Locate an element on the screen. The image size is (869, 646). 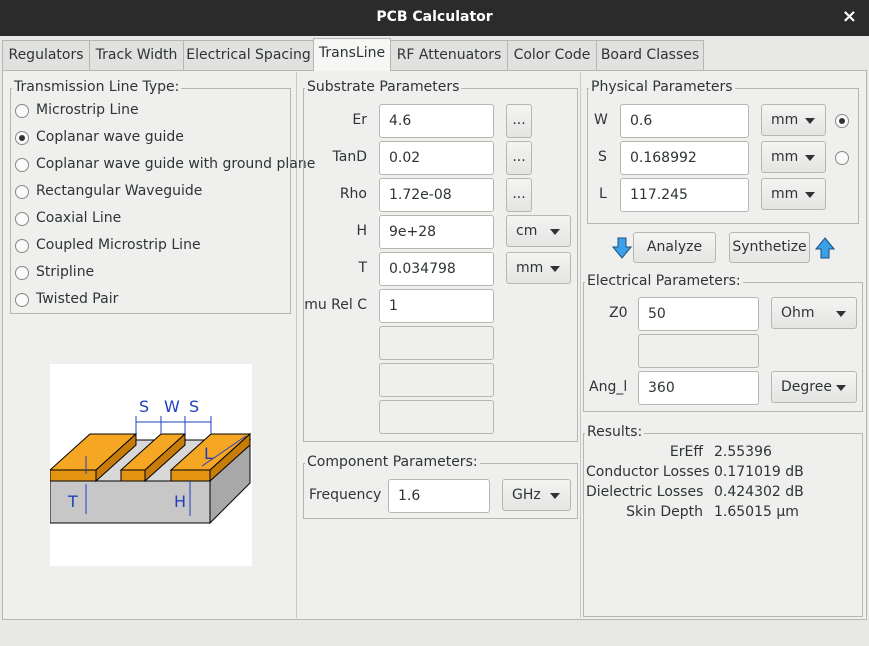
tab-transline: TransLine is located at coordinates (352, 54).